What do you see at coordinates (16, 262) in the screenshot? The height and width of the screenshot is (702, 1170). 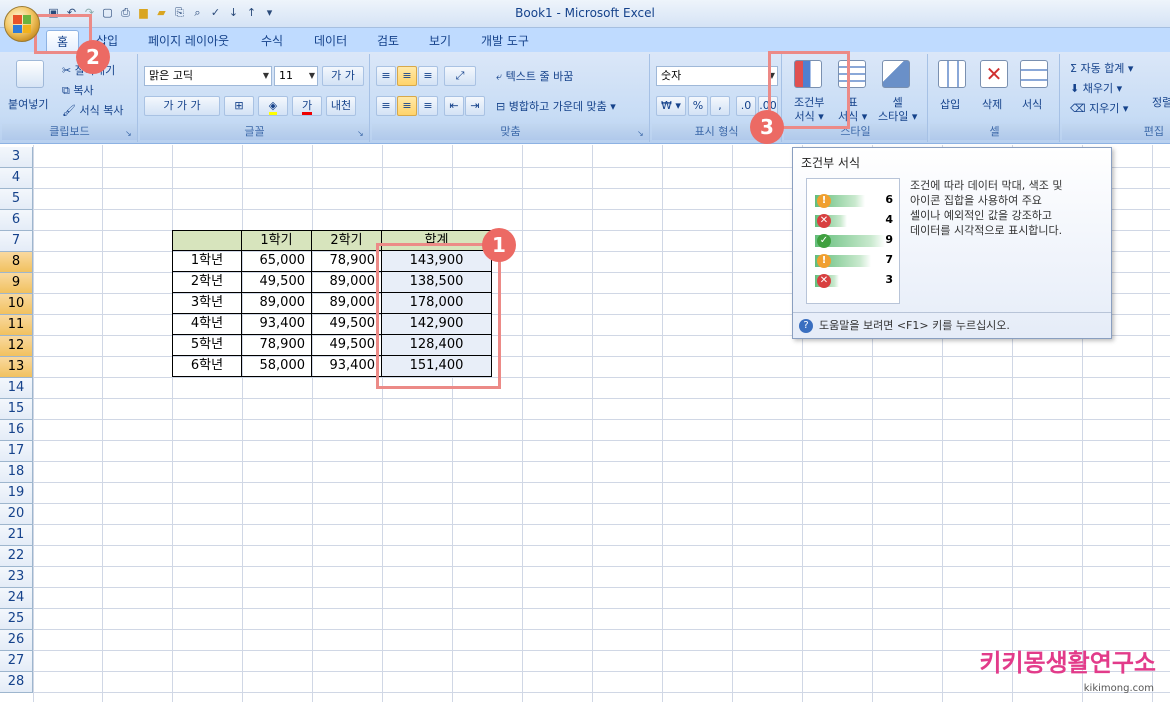 I see `row-header: 8` at bounding box center [16, 262].